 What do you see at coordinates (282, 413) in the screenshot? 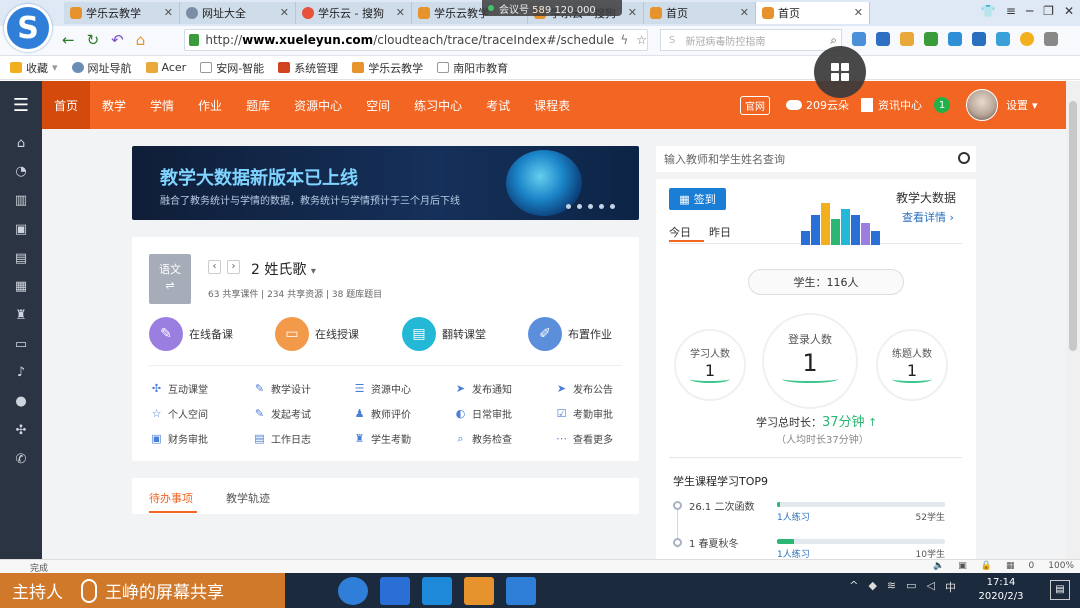
I see `grid-item: ✎ 发起考试` at bounding box center [282, 413].